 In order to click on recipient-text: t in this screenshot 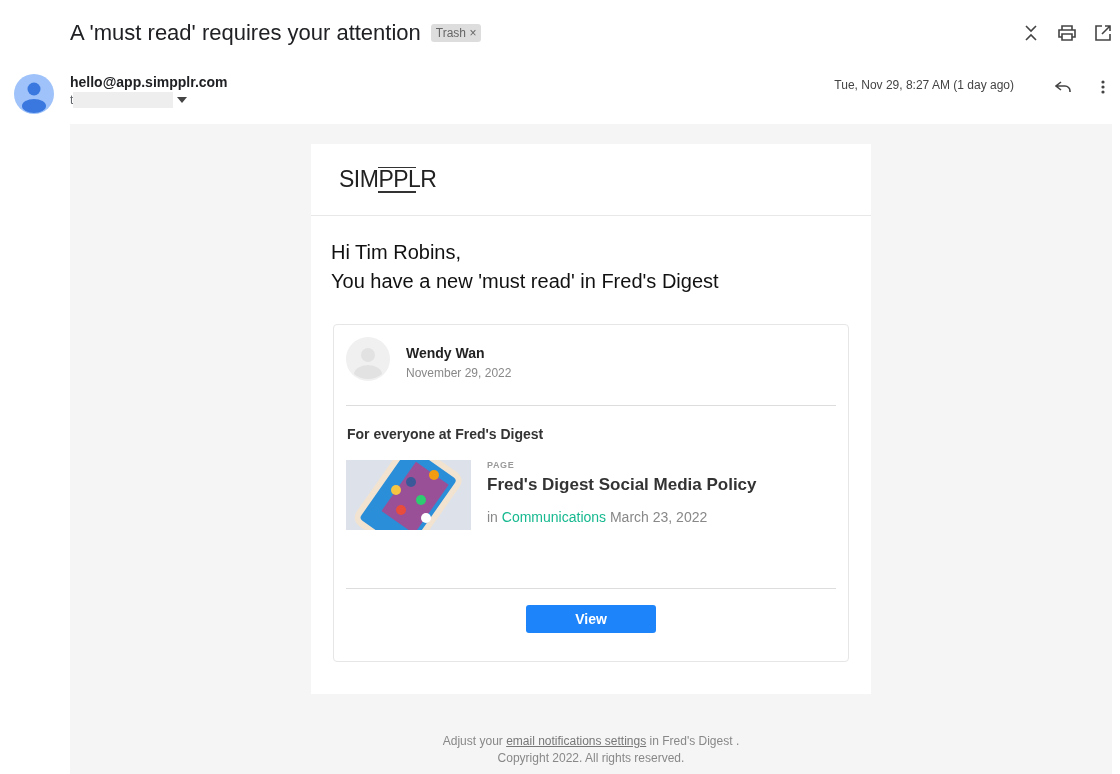, I will do `click(72, 100)`.